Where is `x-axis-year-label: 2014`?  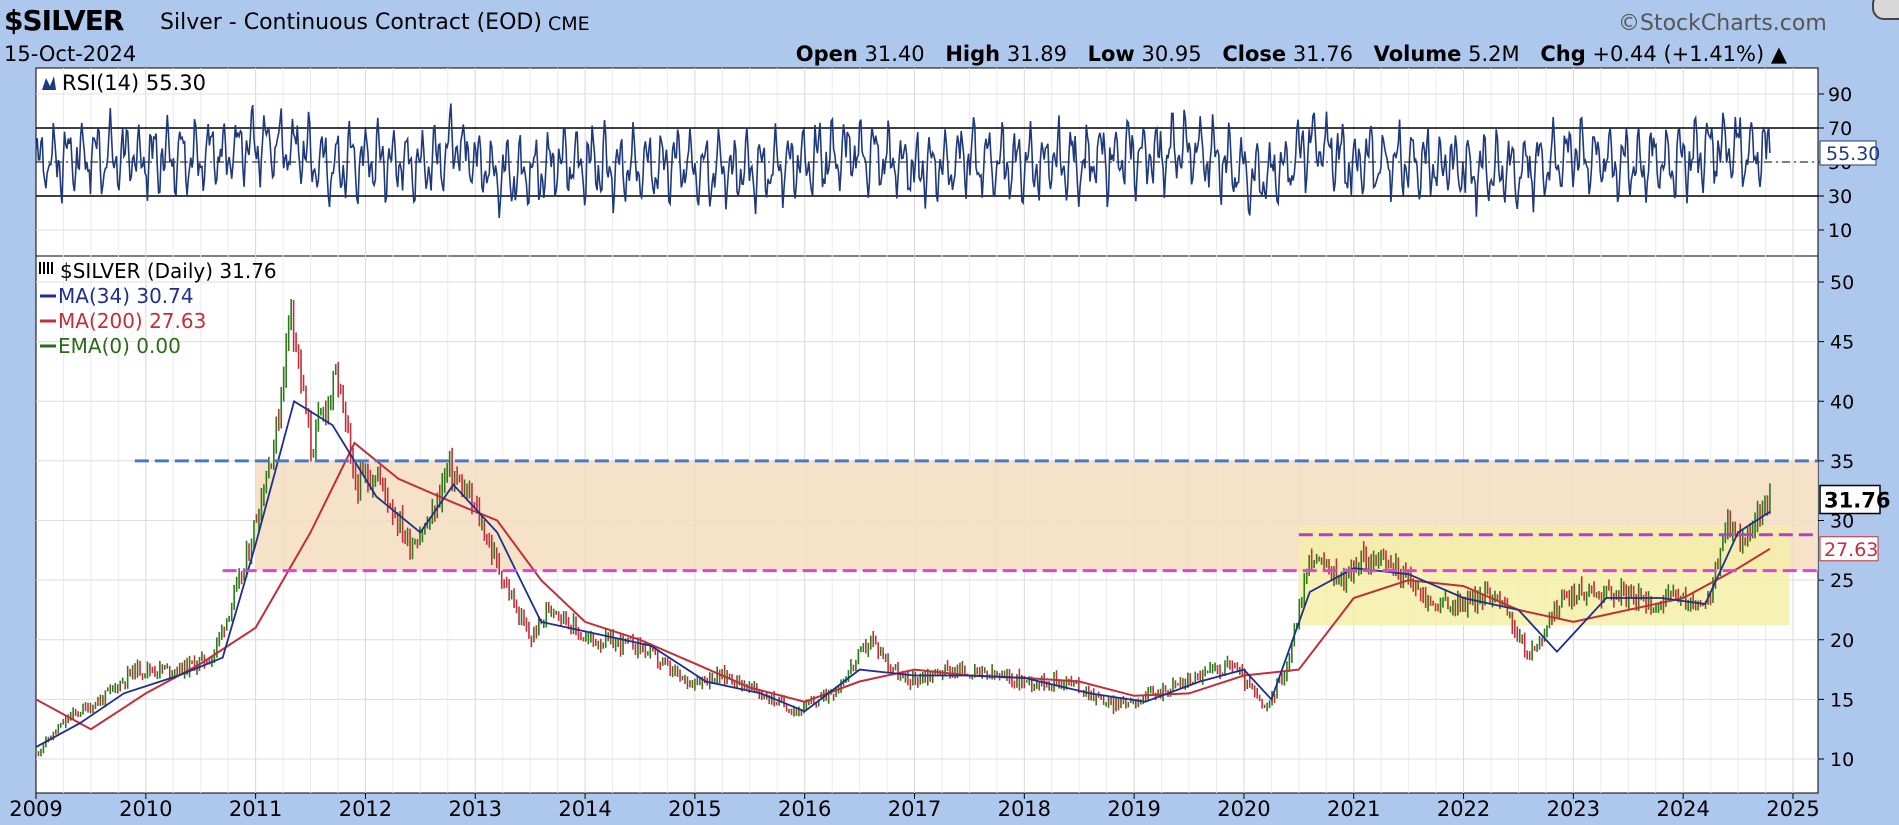 x-axis-year-label: 2014 is located at coordinates (584, 809).